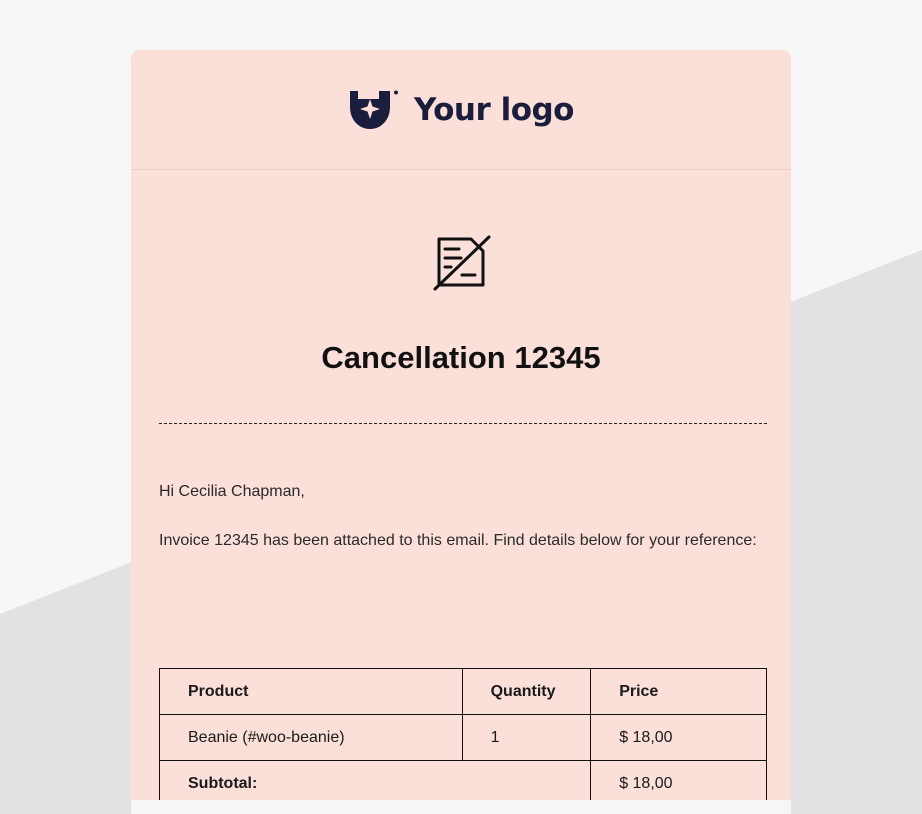 Image resolution: width=922 pixels, height=814 pixels. What do you see at coordinates (461, 357) in the screenshot?
I see `page-title: Cancellation 12345` at bounding box center [461, 357].